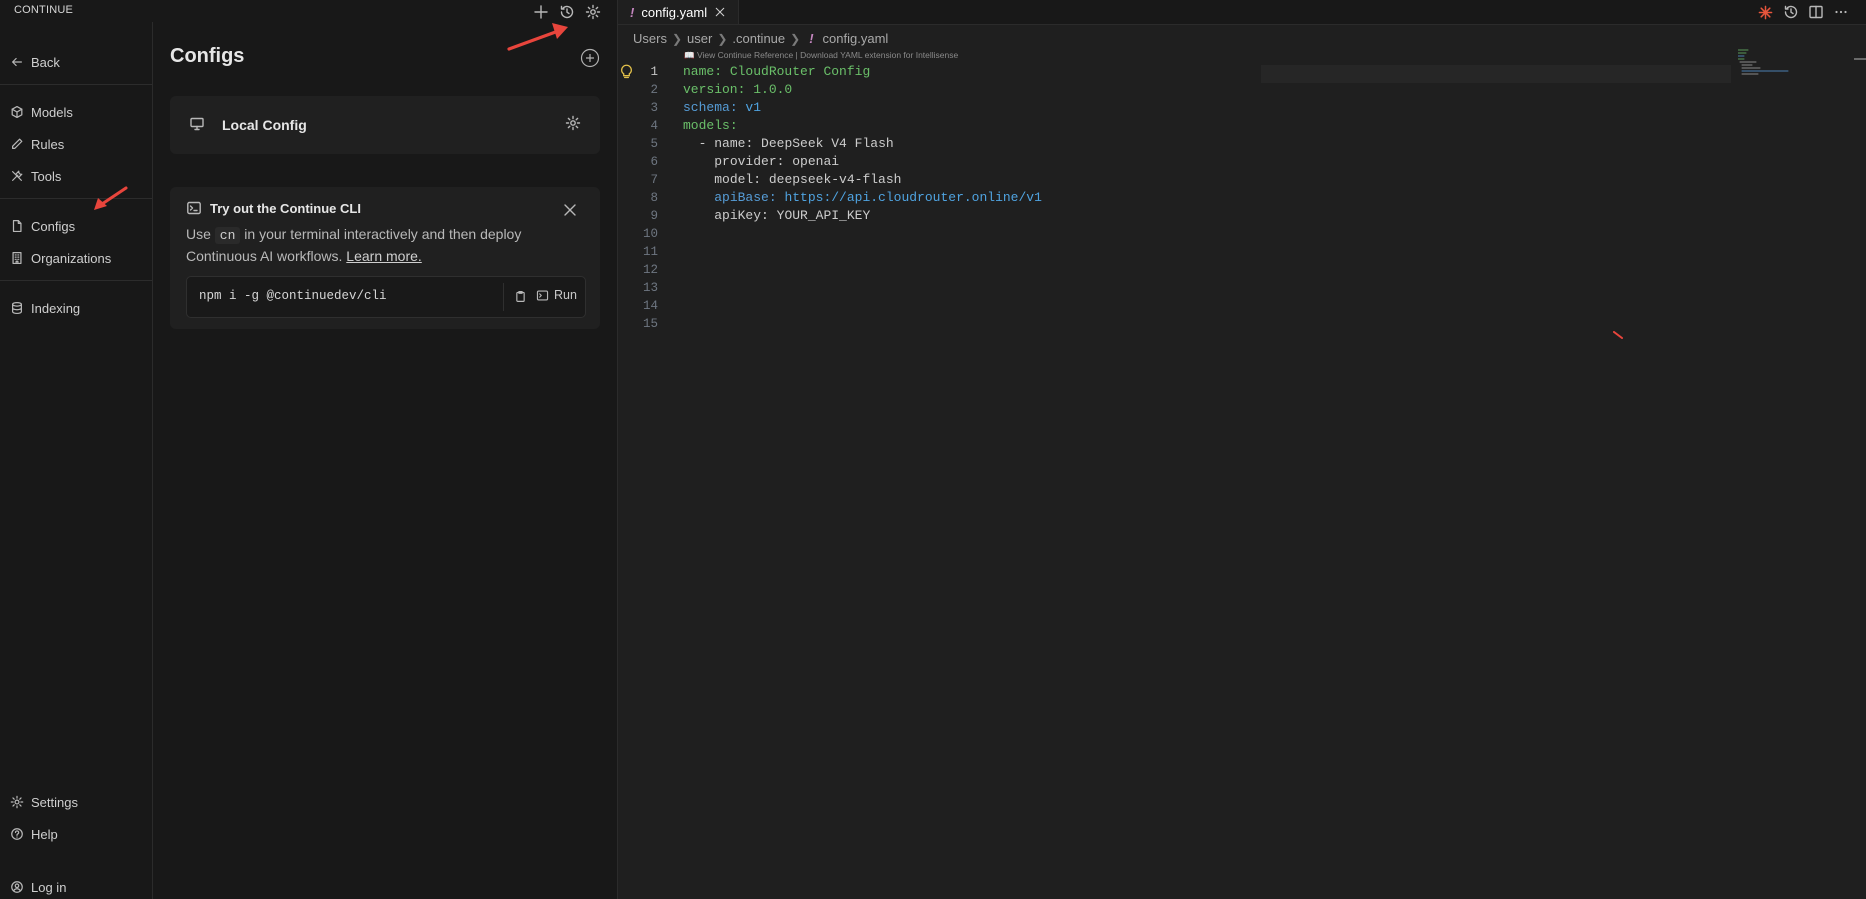 Image resolution: width=1866 pixels, height=899 pixels. I want to click on breadcrumb-item: .continue, so click(758, 38).